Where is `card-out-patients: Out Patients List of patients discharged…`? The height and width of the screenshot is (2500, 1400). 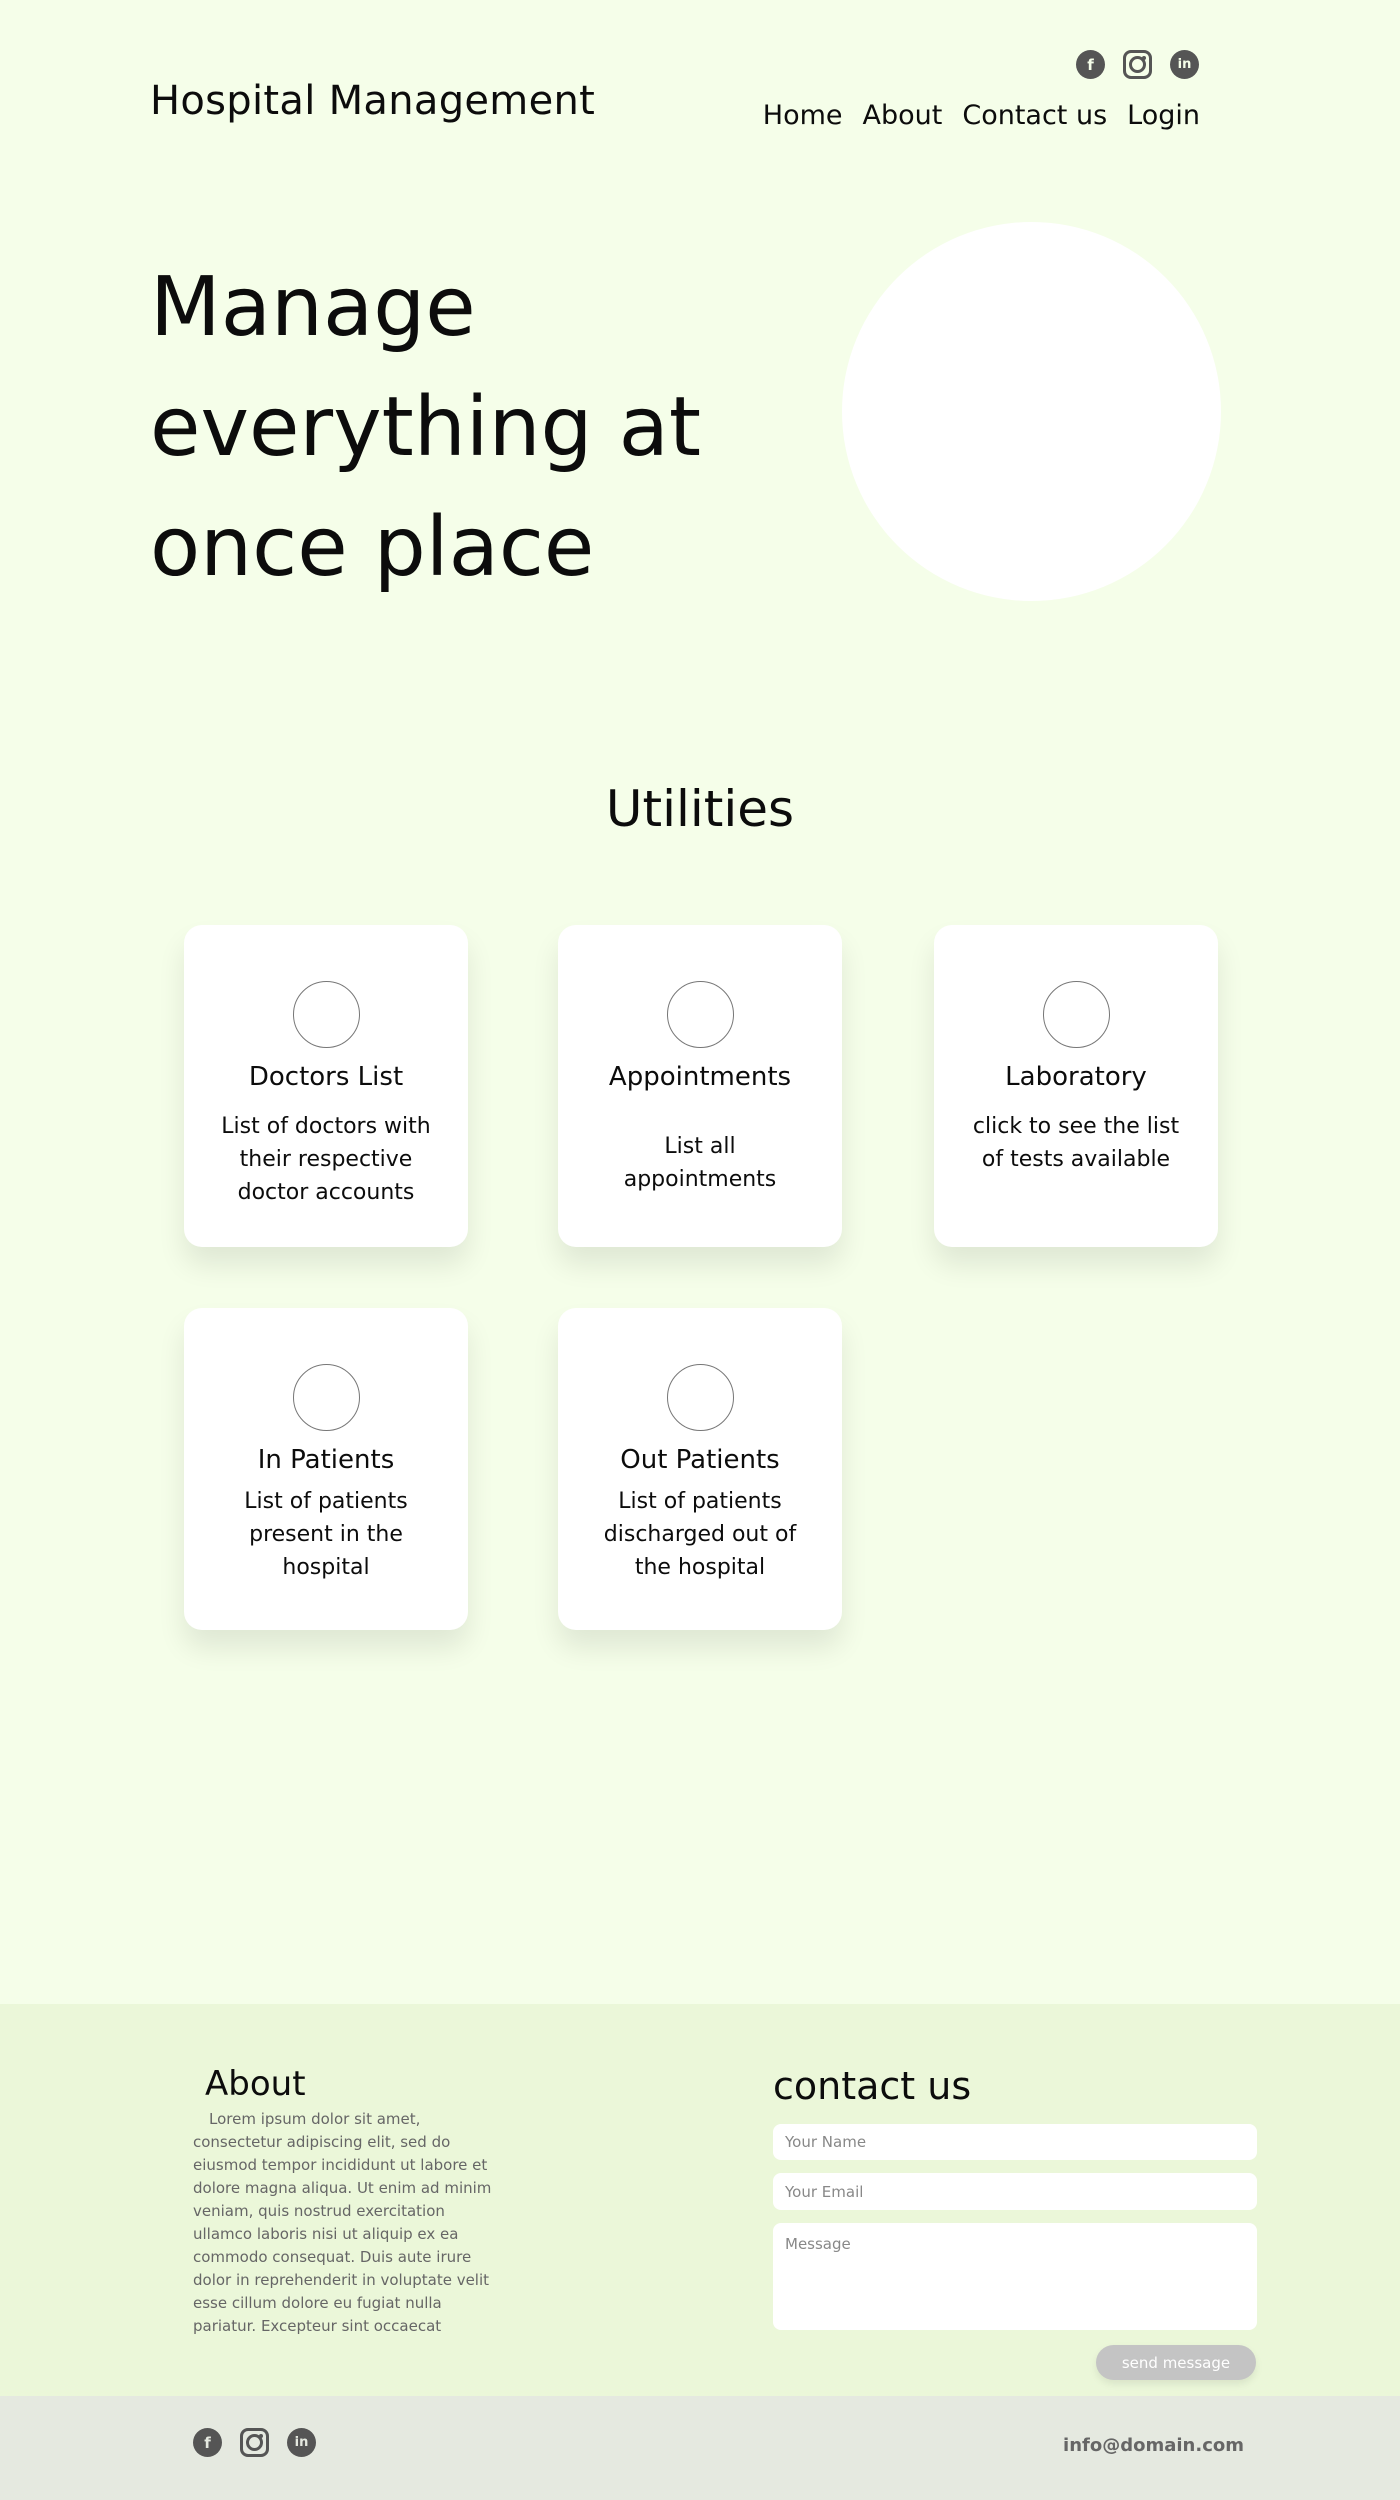 card-out-patients: Out Patients List of patients discharged… is located at coordinates (700, 1469).